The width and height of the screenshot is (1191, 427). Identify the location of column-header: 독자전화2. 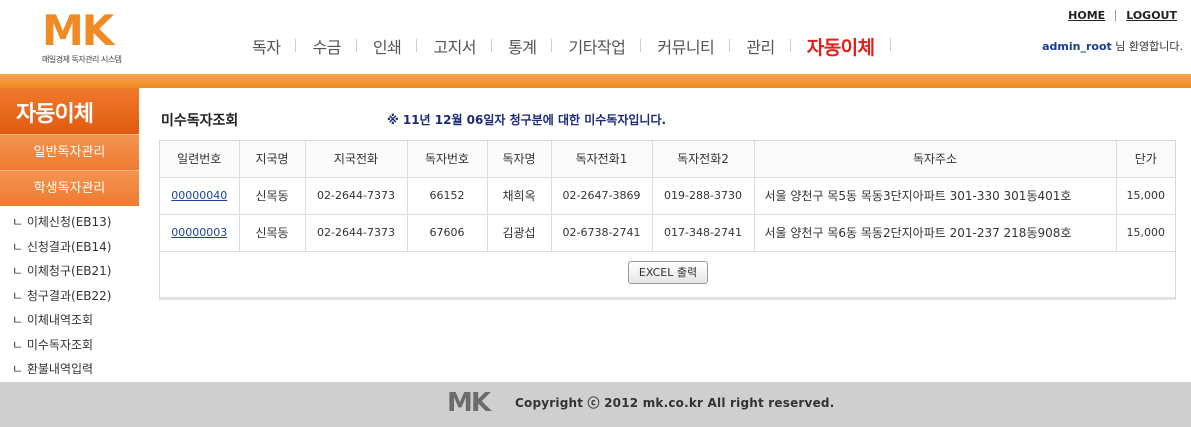
(703, 159).